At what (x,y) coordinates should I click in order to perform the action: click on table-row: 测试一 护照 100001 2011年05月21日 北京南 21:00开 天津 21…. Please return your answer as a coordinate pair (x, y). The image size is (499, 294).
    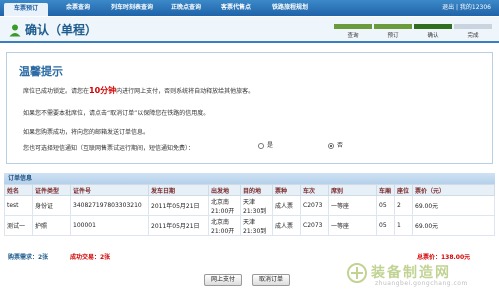
    Looking at the image, I should click on (249, 225).